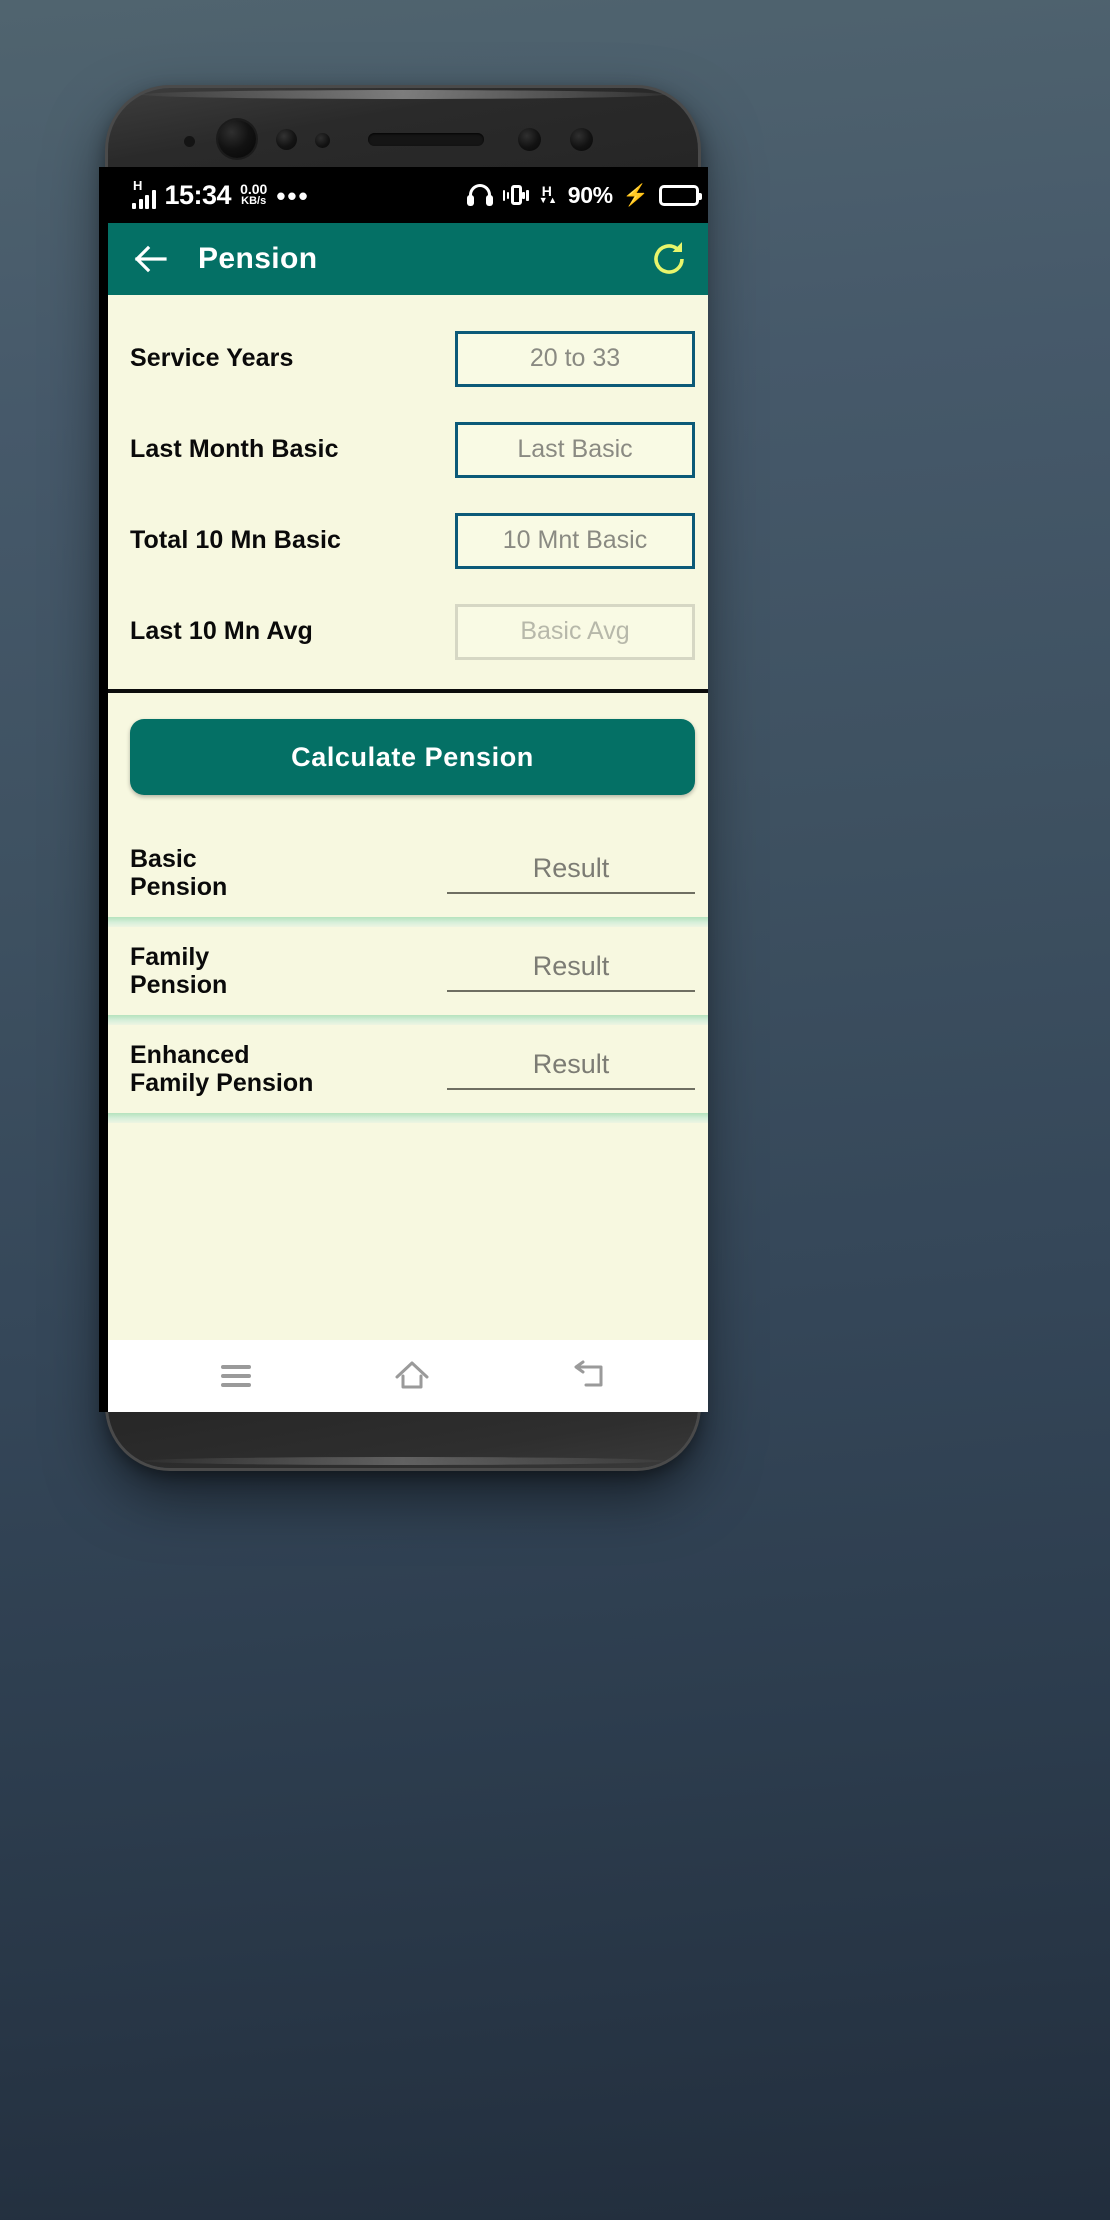 This screenshot has height=2220, width=1110. I want to click on value-enhanced-family-pension: Result, so click(571, 1063).